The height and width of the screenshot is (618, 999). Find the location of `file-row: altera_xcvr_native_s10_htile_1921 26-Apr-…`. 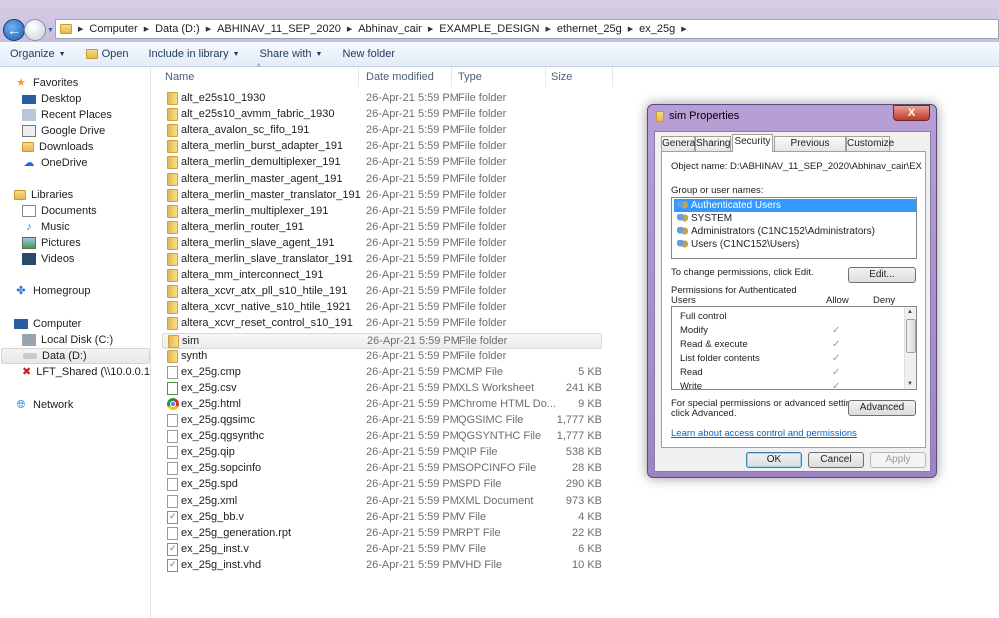

file-row: altera_xcvr_native_s10_htile_1921 26-Apr-… is located at coordinates (382, 308).